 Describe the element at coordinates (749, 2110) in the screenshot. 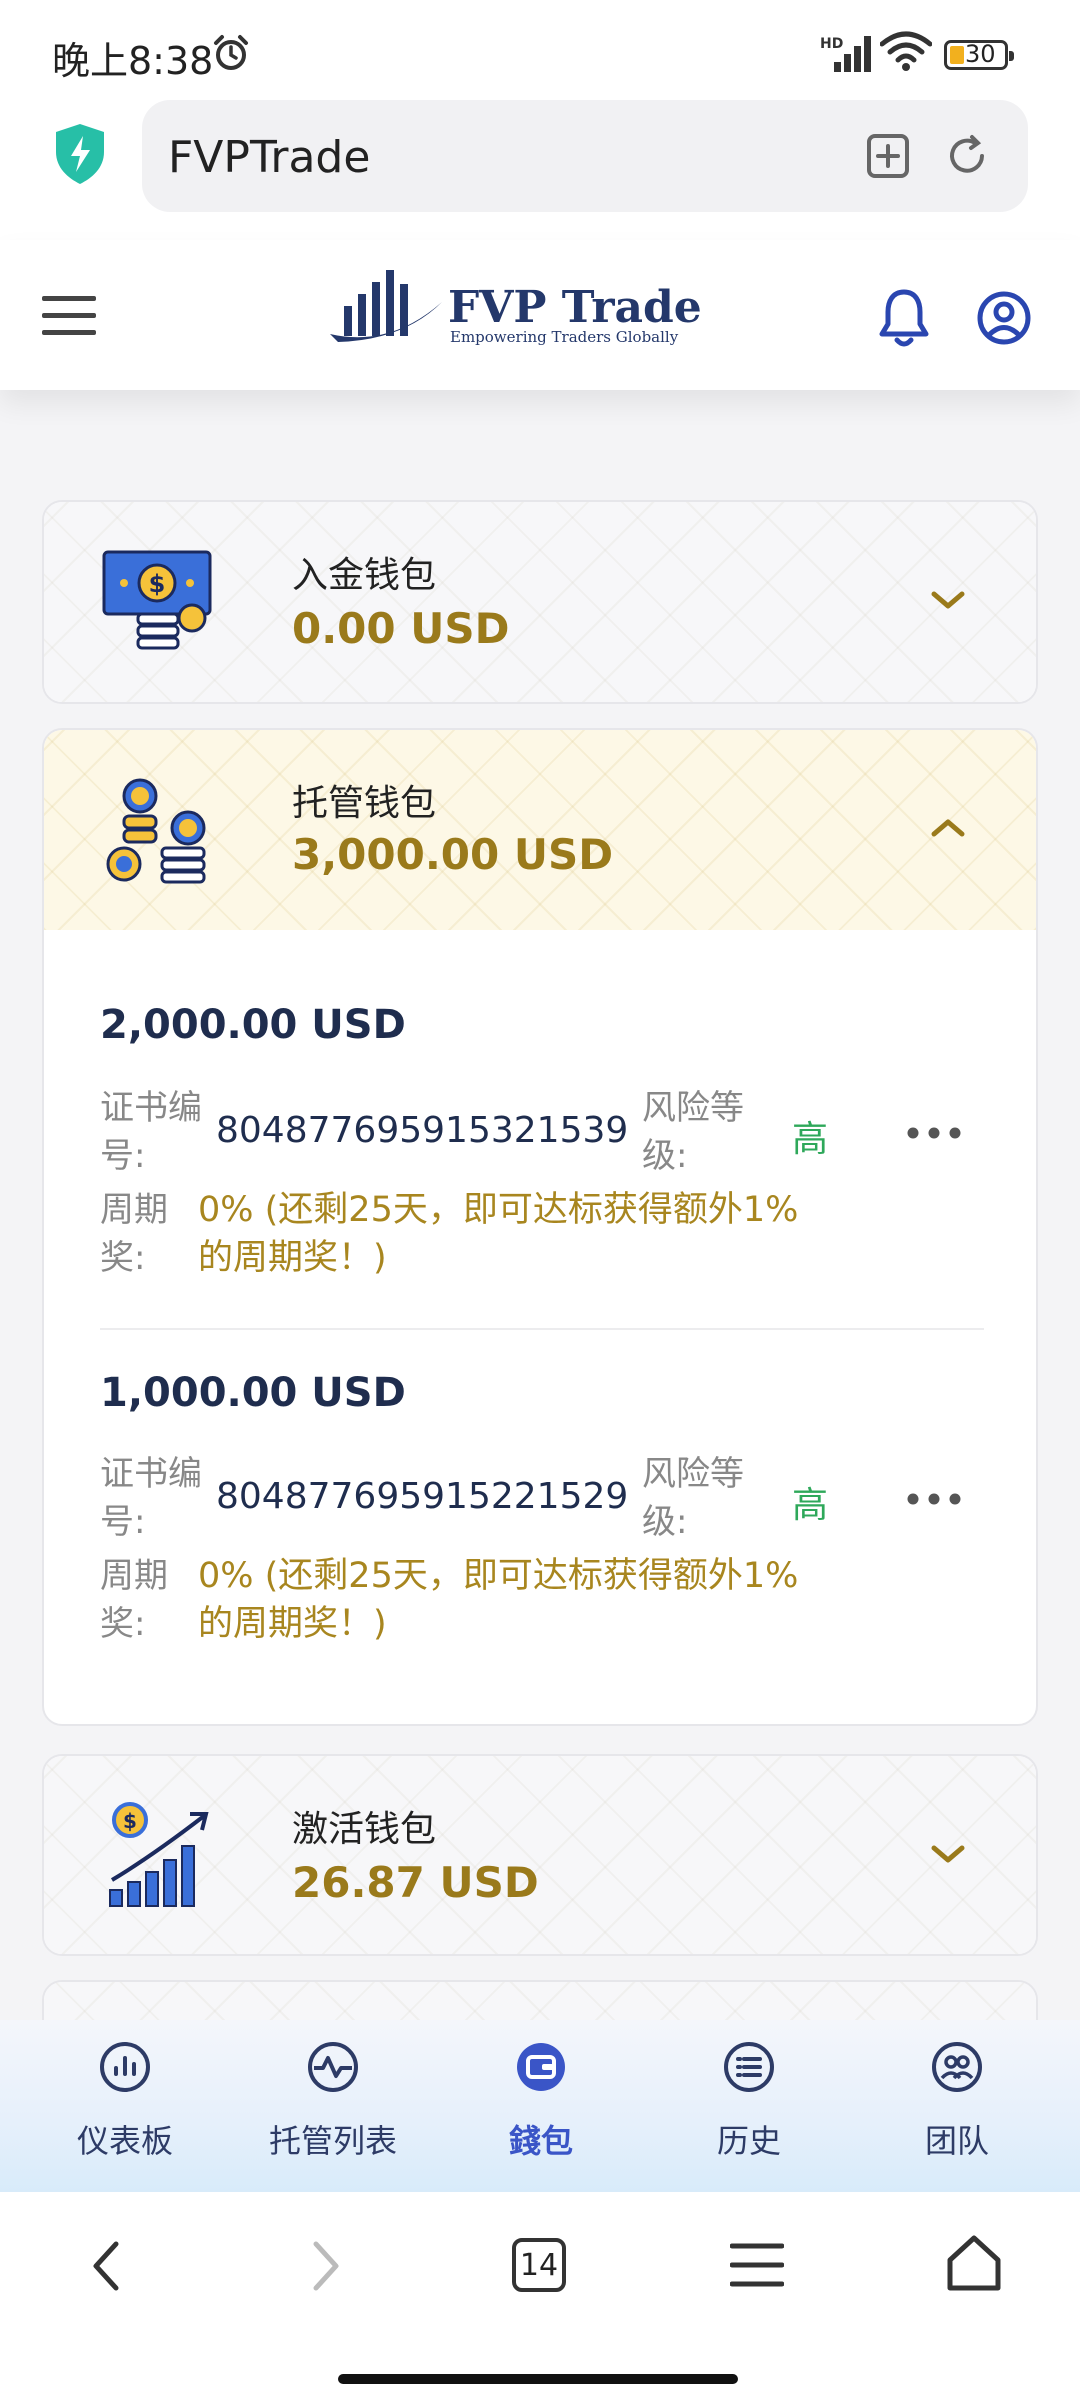

I see `nav-history: 历史` at that location.